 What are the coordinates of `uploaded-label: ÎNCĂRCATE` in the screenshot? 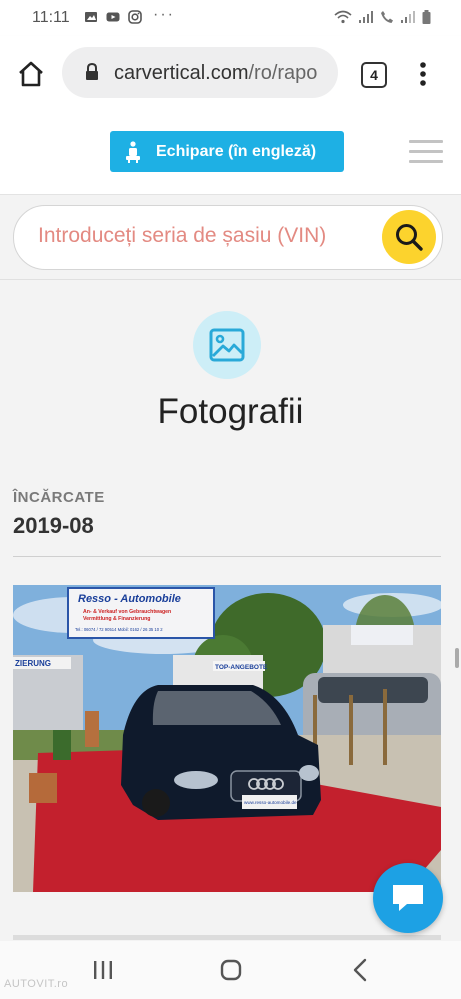 It's located at (59, 497).